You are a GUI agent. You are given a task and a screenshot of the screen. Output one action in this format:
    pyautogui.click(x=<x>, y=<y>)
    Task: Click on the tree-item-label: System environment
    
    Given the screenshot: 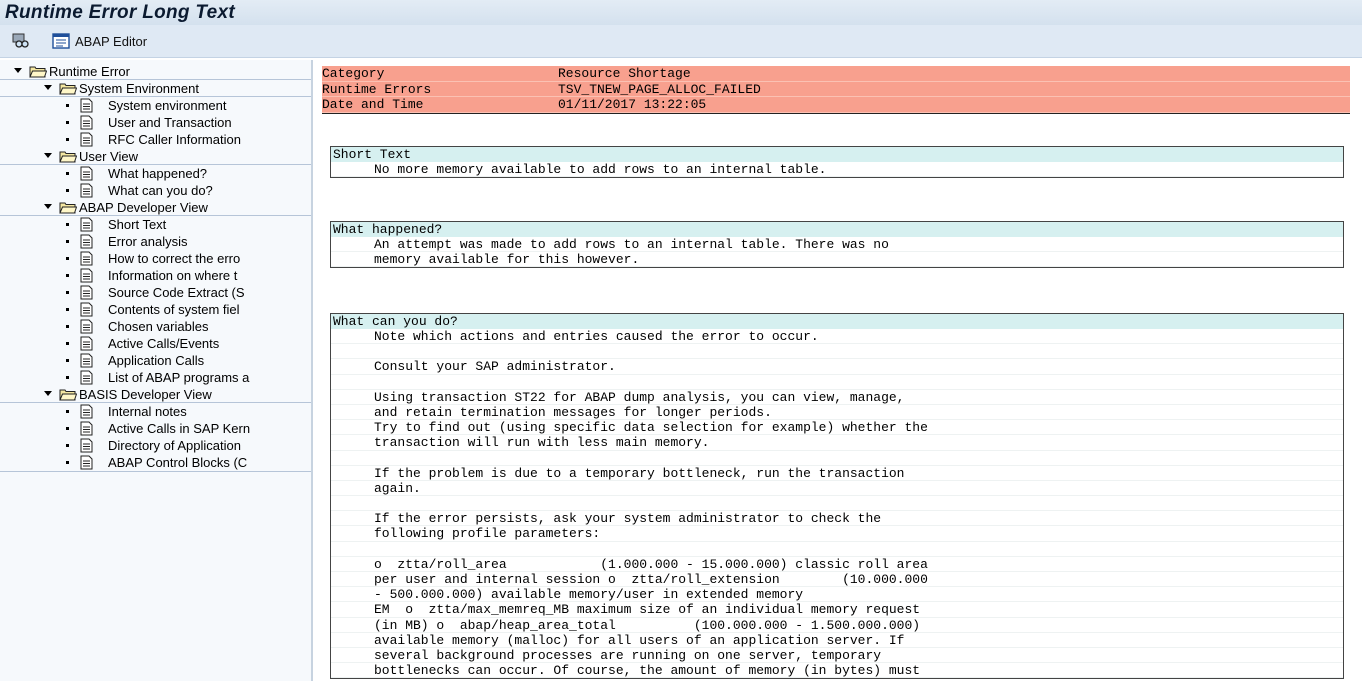 What is the action you would take?
    pyautogui.click(x=167, y=105)
    